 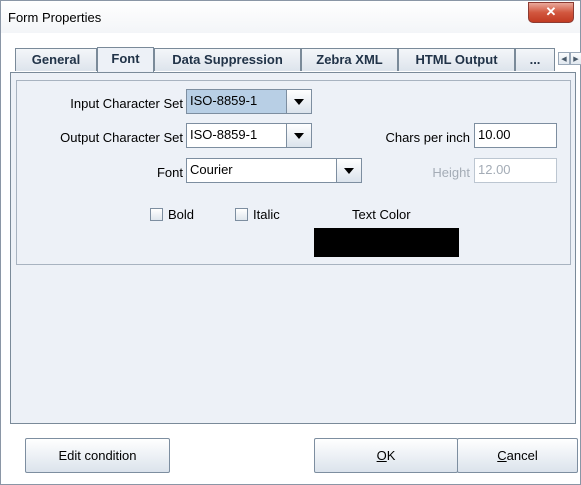 I want to click on chars-per-inch-input: 10.00, so click(x=515, y=135).